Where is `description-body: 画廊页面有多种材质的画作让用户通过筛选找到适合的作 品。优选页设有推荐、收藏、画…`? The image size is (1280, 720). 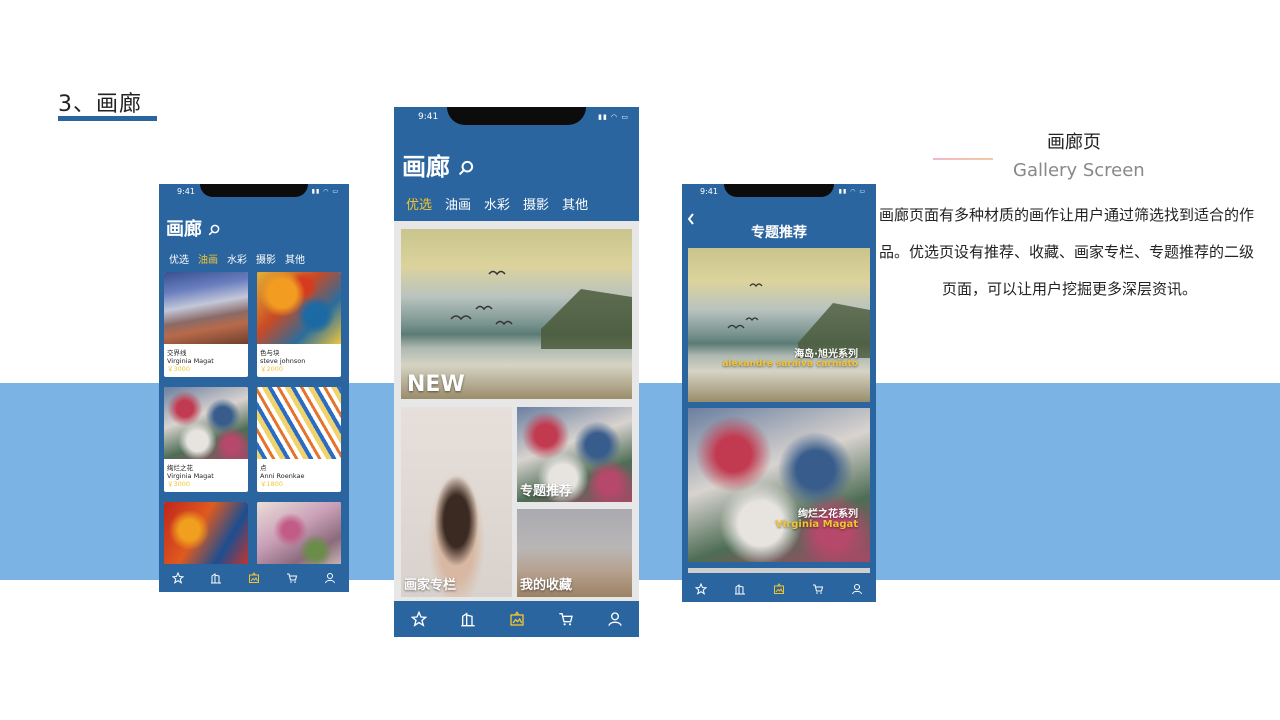
description-body: 画廊页面有多种材质的画作让用户通过筛选找到适合的作 品。优选页设有推荐、收藏、画… is located at coordinates (1079, 252).